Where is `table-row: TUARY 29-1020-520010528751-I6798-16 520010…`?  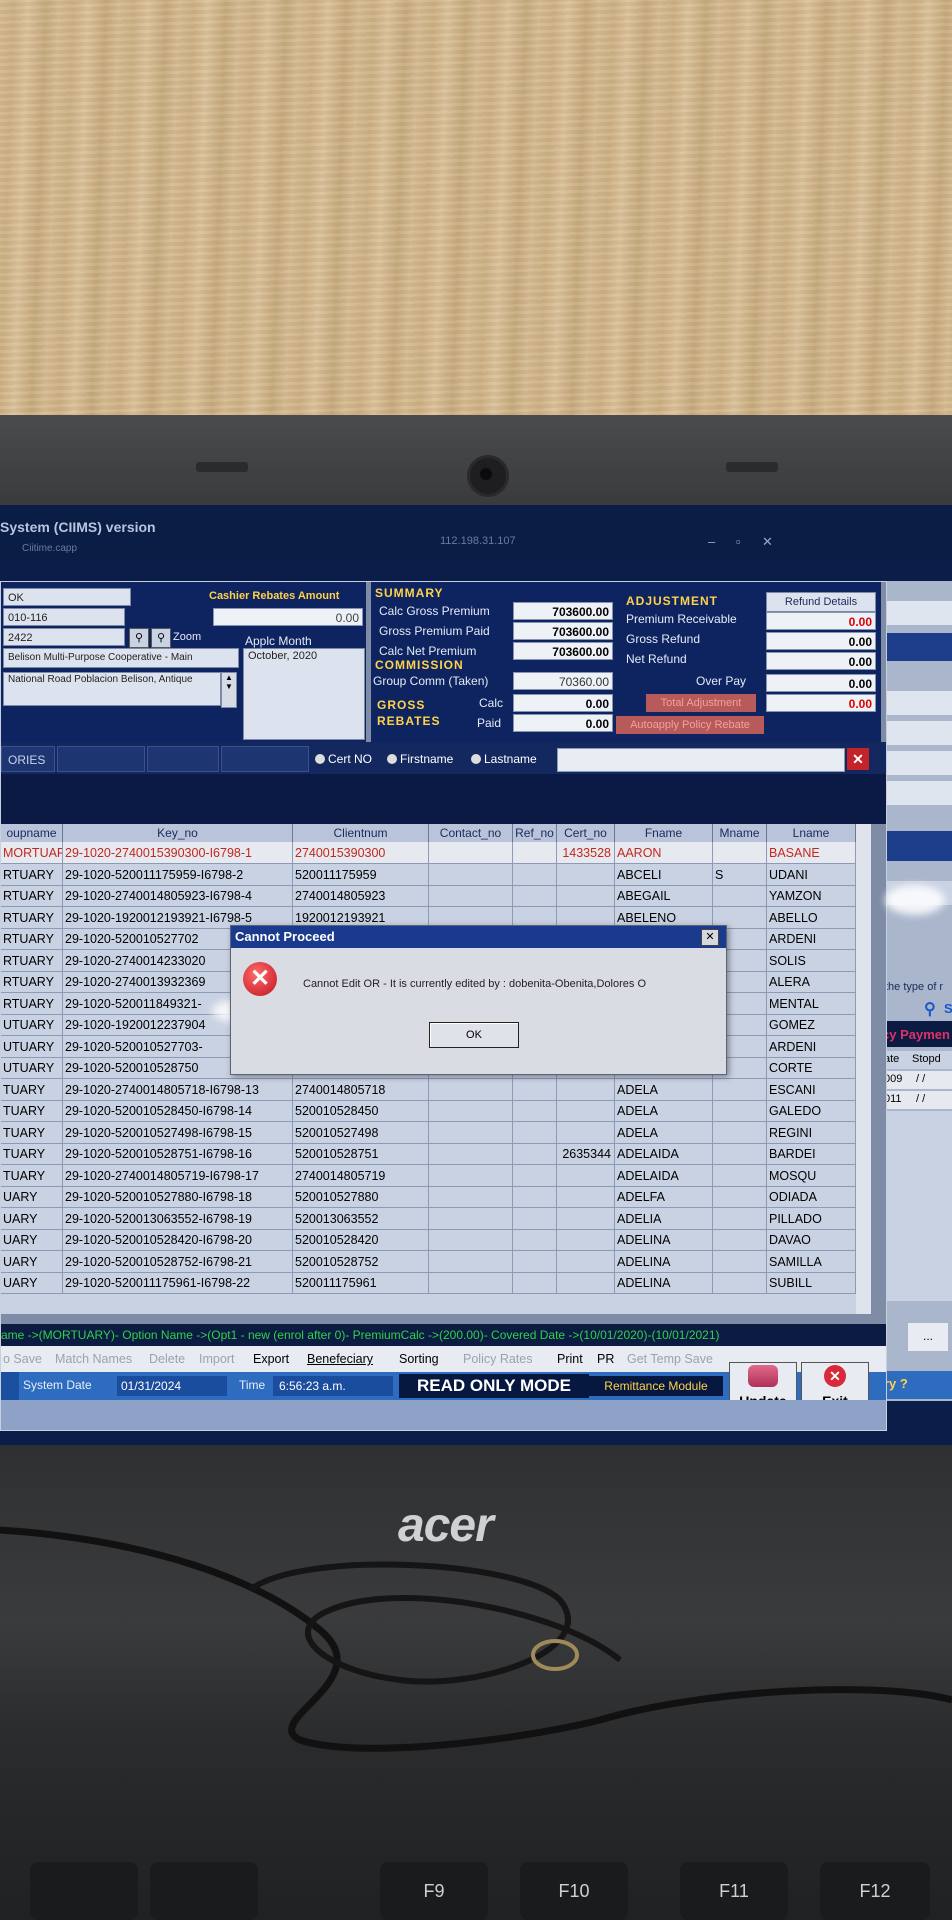 table-row: TUARY 29-1020-520010528751-I6798-16 520010… is located at coordinates (436, 1154).